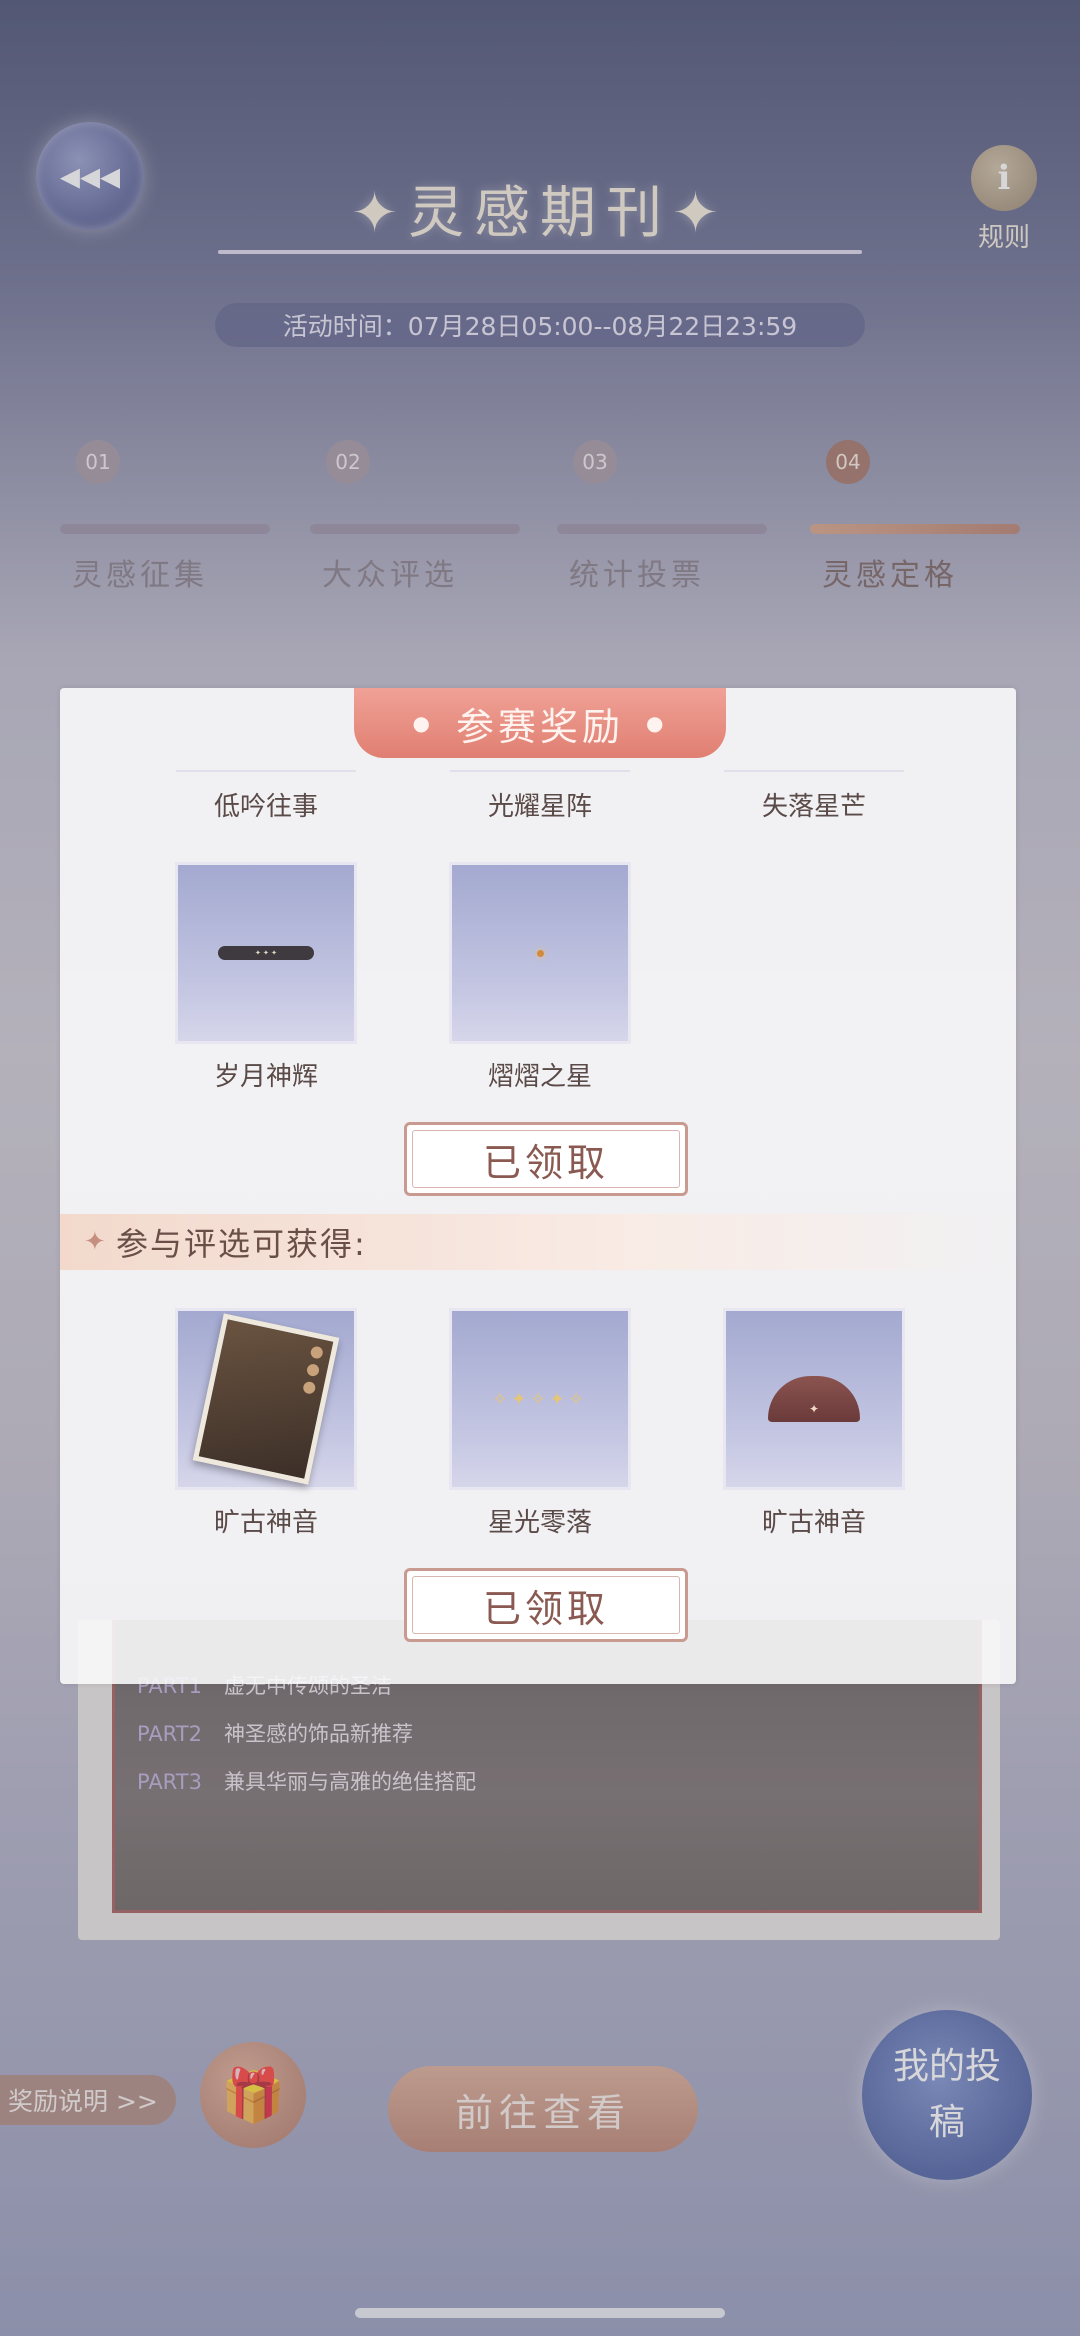 The image size is (1080, 2336). I want to click on column-header-3: 失落星芒, so click(814, 796).